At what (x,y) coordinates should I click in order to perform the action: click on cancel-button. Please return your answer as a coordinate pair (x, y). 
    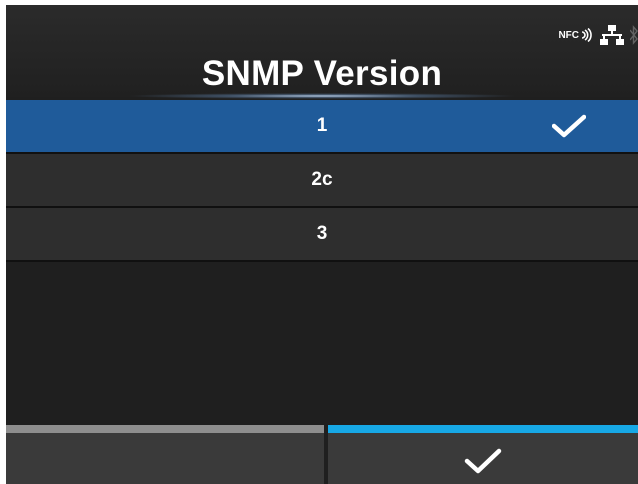
    Looking at the image, I should click on (165, 454).